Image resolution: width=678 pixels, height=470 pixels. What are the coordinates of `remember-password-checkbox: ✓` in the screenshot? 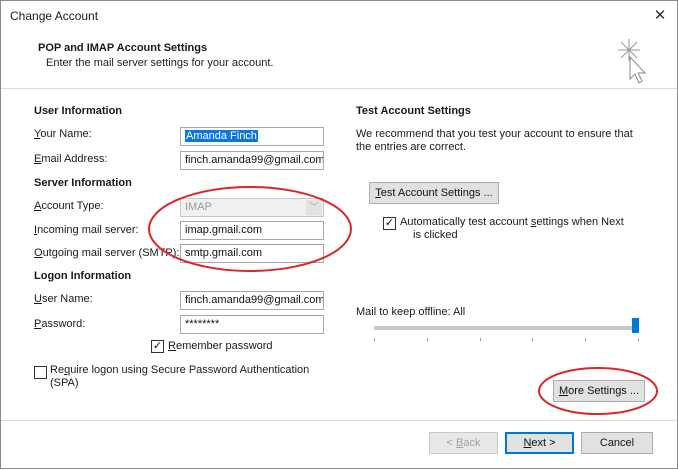 It's located at (157, 346).